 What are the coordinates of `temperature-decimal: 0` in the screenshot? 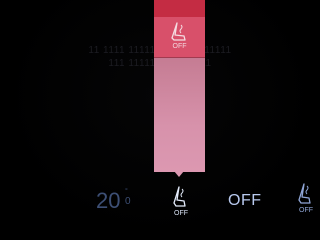 It's located at (128, 201).